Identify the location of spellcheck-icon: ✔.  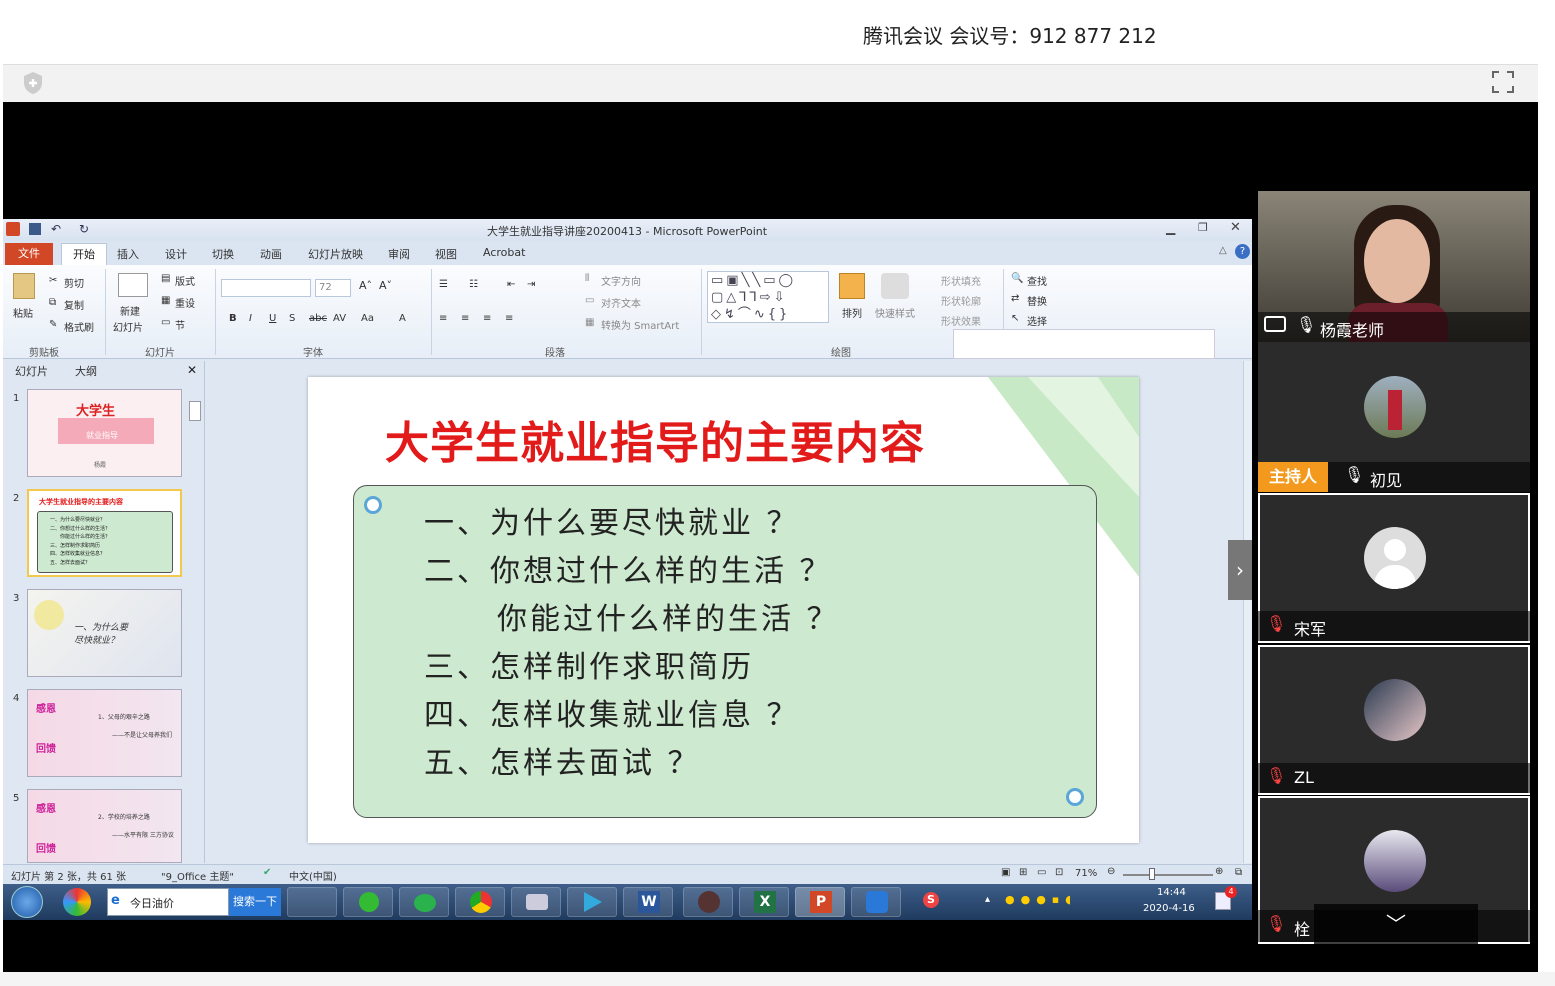
(267, 872).